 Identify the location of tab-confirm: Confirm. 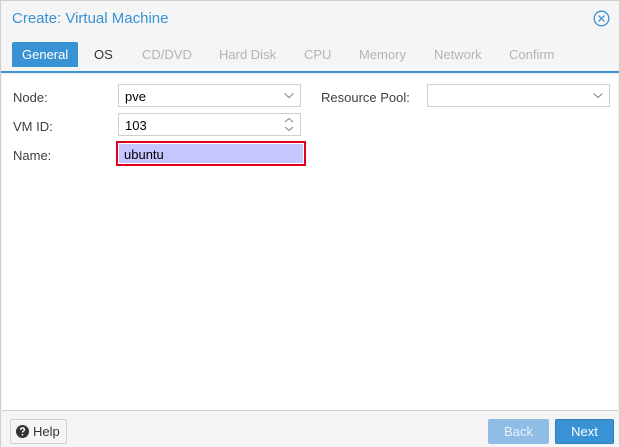
(532, 54).